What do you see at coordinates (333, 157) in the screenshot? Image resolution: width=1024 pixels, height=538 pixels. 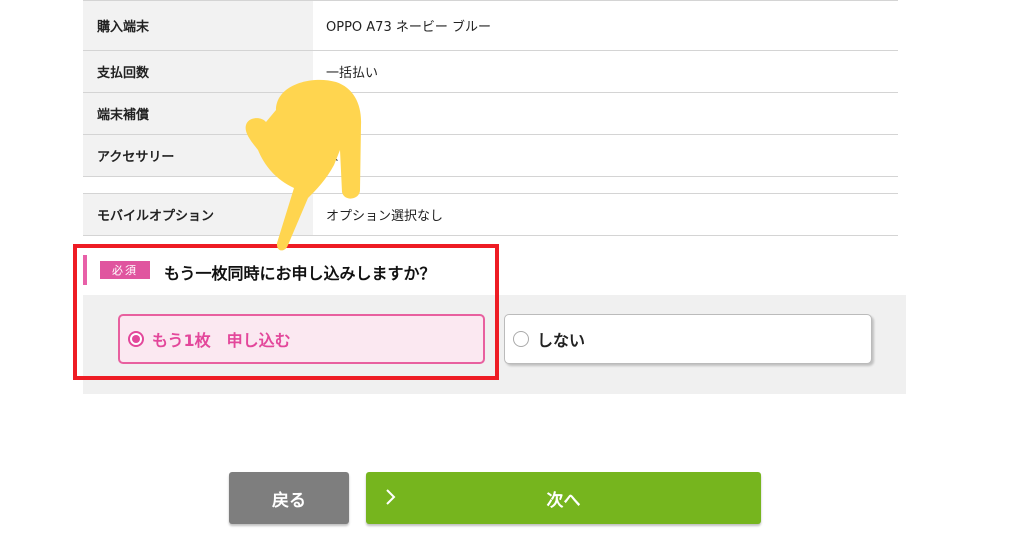 I see `row-value: な` at bounding box center [333, 157].